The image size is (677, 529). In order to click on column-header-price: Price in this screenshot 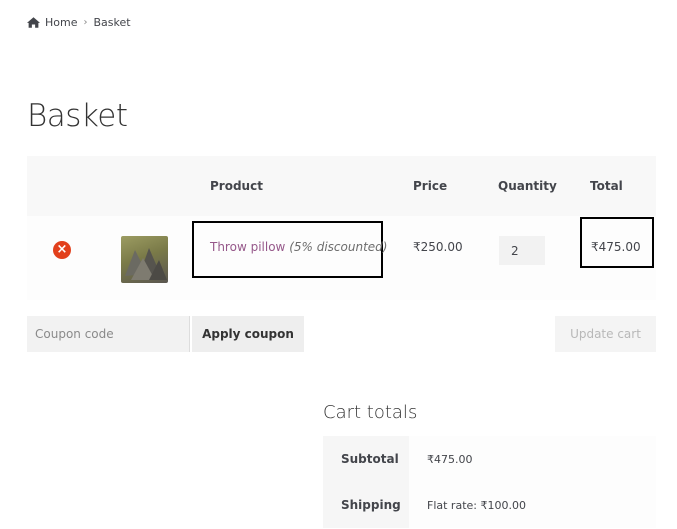, I will do `click(430, 186)`.